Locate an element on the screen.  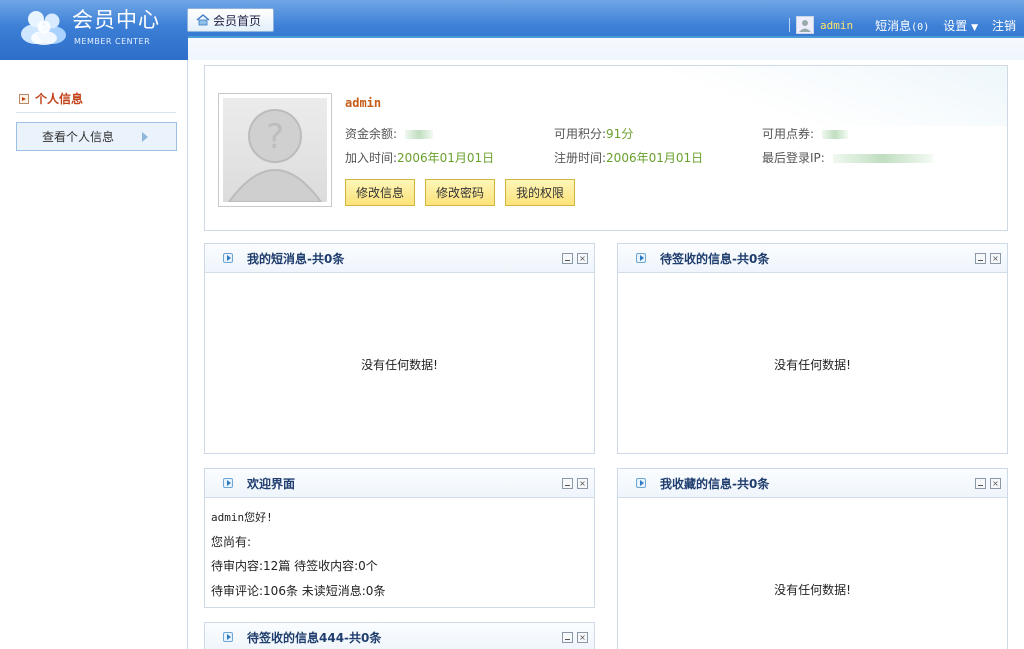
points-value: 91分 is located at coordinates (620, 134).